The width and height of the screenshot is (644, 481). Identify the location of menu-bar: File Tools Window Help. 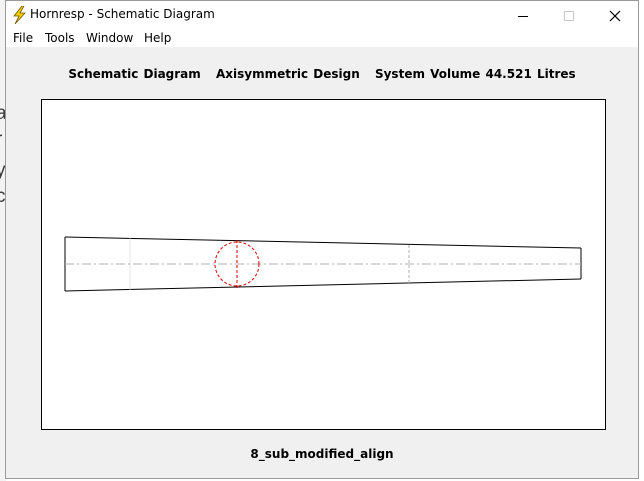
(322, 38).